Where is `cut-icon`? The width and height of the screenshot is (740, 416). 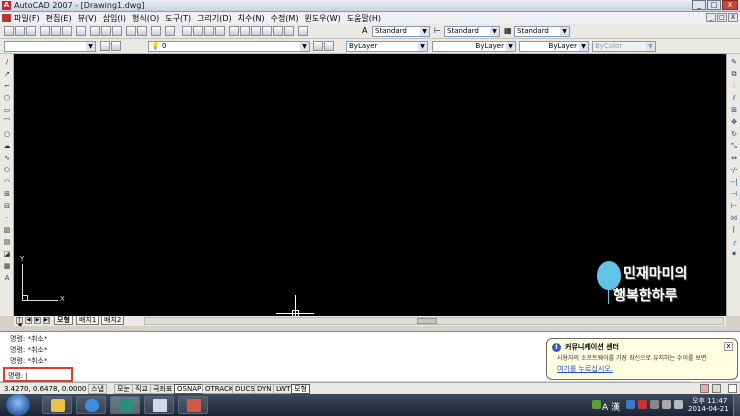
cut-icon is located at coordinates (95, 31).